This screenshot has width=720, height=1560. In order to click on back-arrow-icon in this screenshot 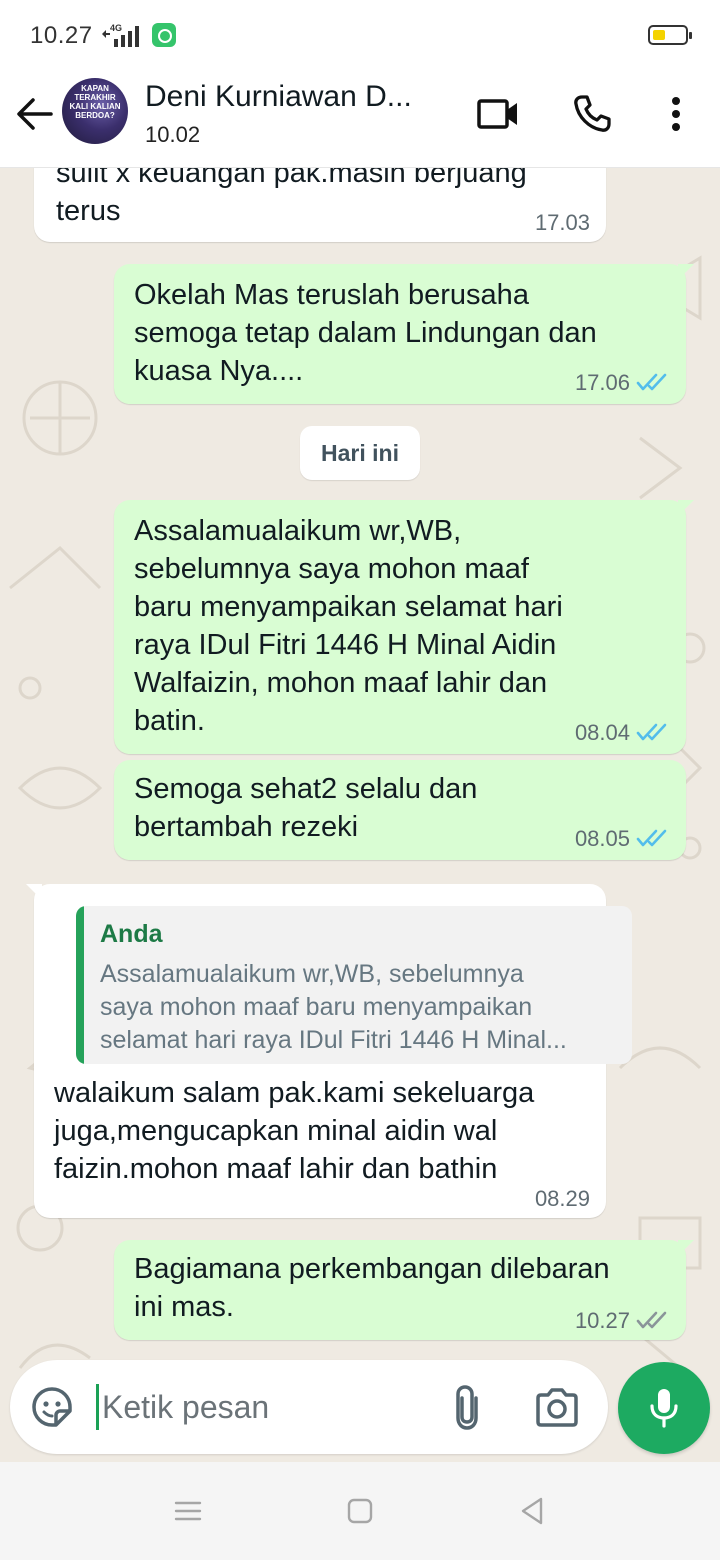, I will do `click(34, 114)`.